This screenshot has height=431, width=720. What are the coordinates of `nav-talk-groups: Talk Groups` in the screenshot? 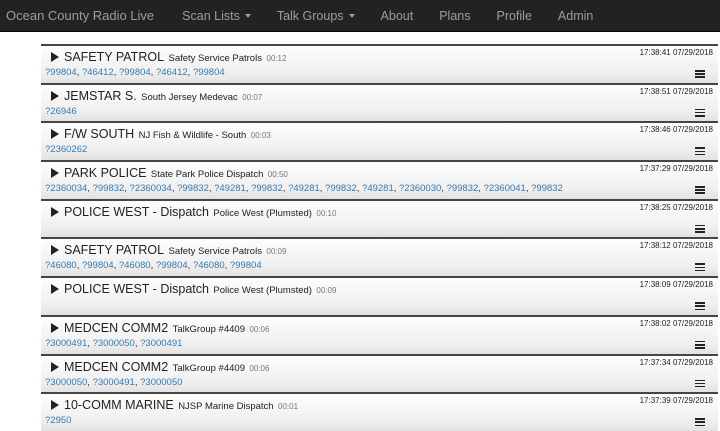 It's located at (316, 16).